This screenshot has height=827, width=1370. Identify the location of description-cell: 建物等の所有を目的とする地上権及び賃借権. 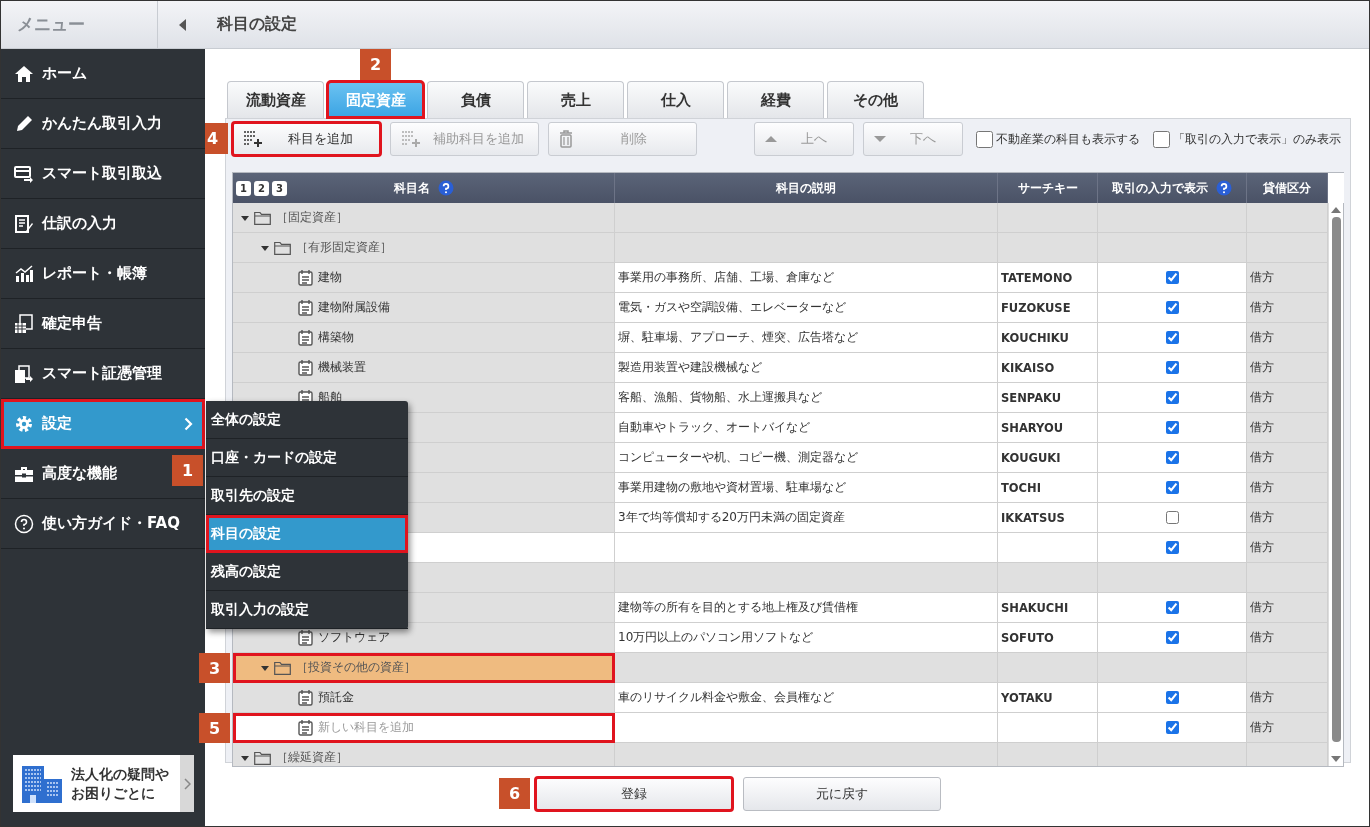
(806, 608).